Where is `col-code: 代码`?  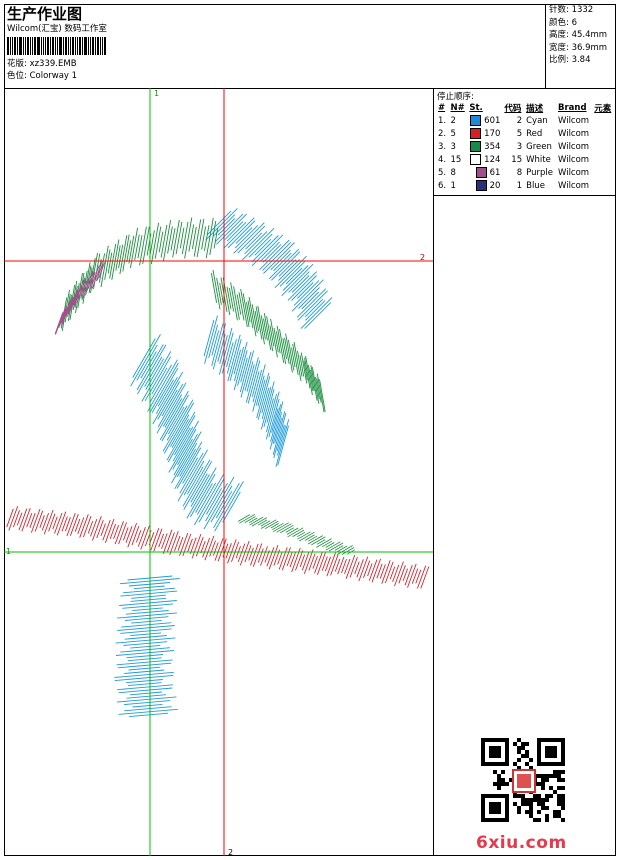
col-code: 代码 is located at coordinates (513, 109).